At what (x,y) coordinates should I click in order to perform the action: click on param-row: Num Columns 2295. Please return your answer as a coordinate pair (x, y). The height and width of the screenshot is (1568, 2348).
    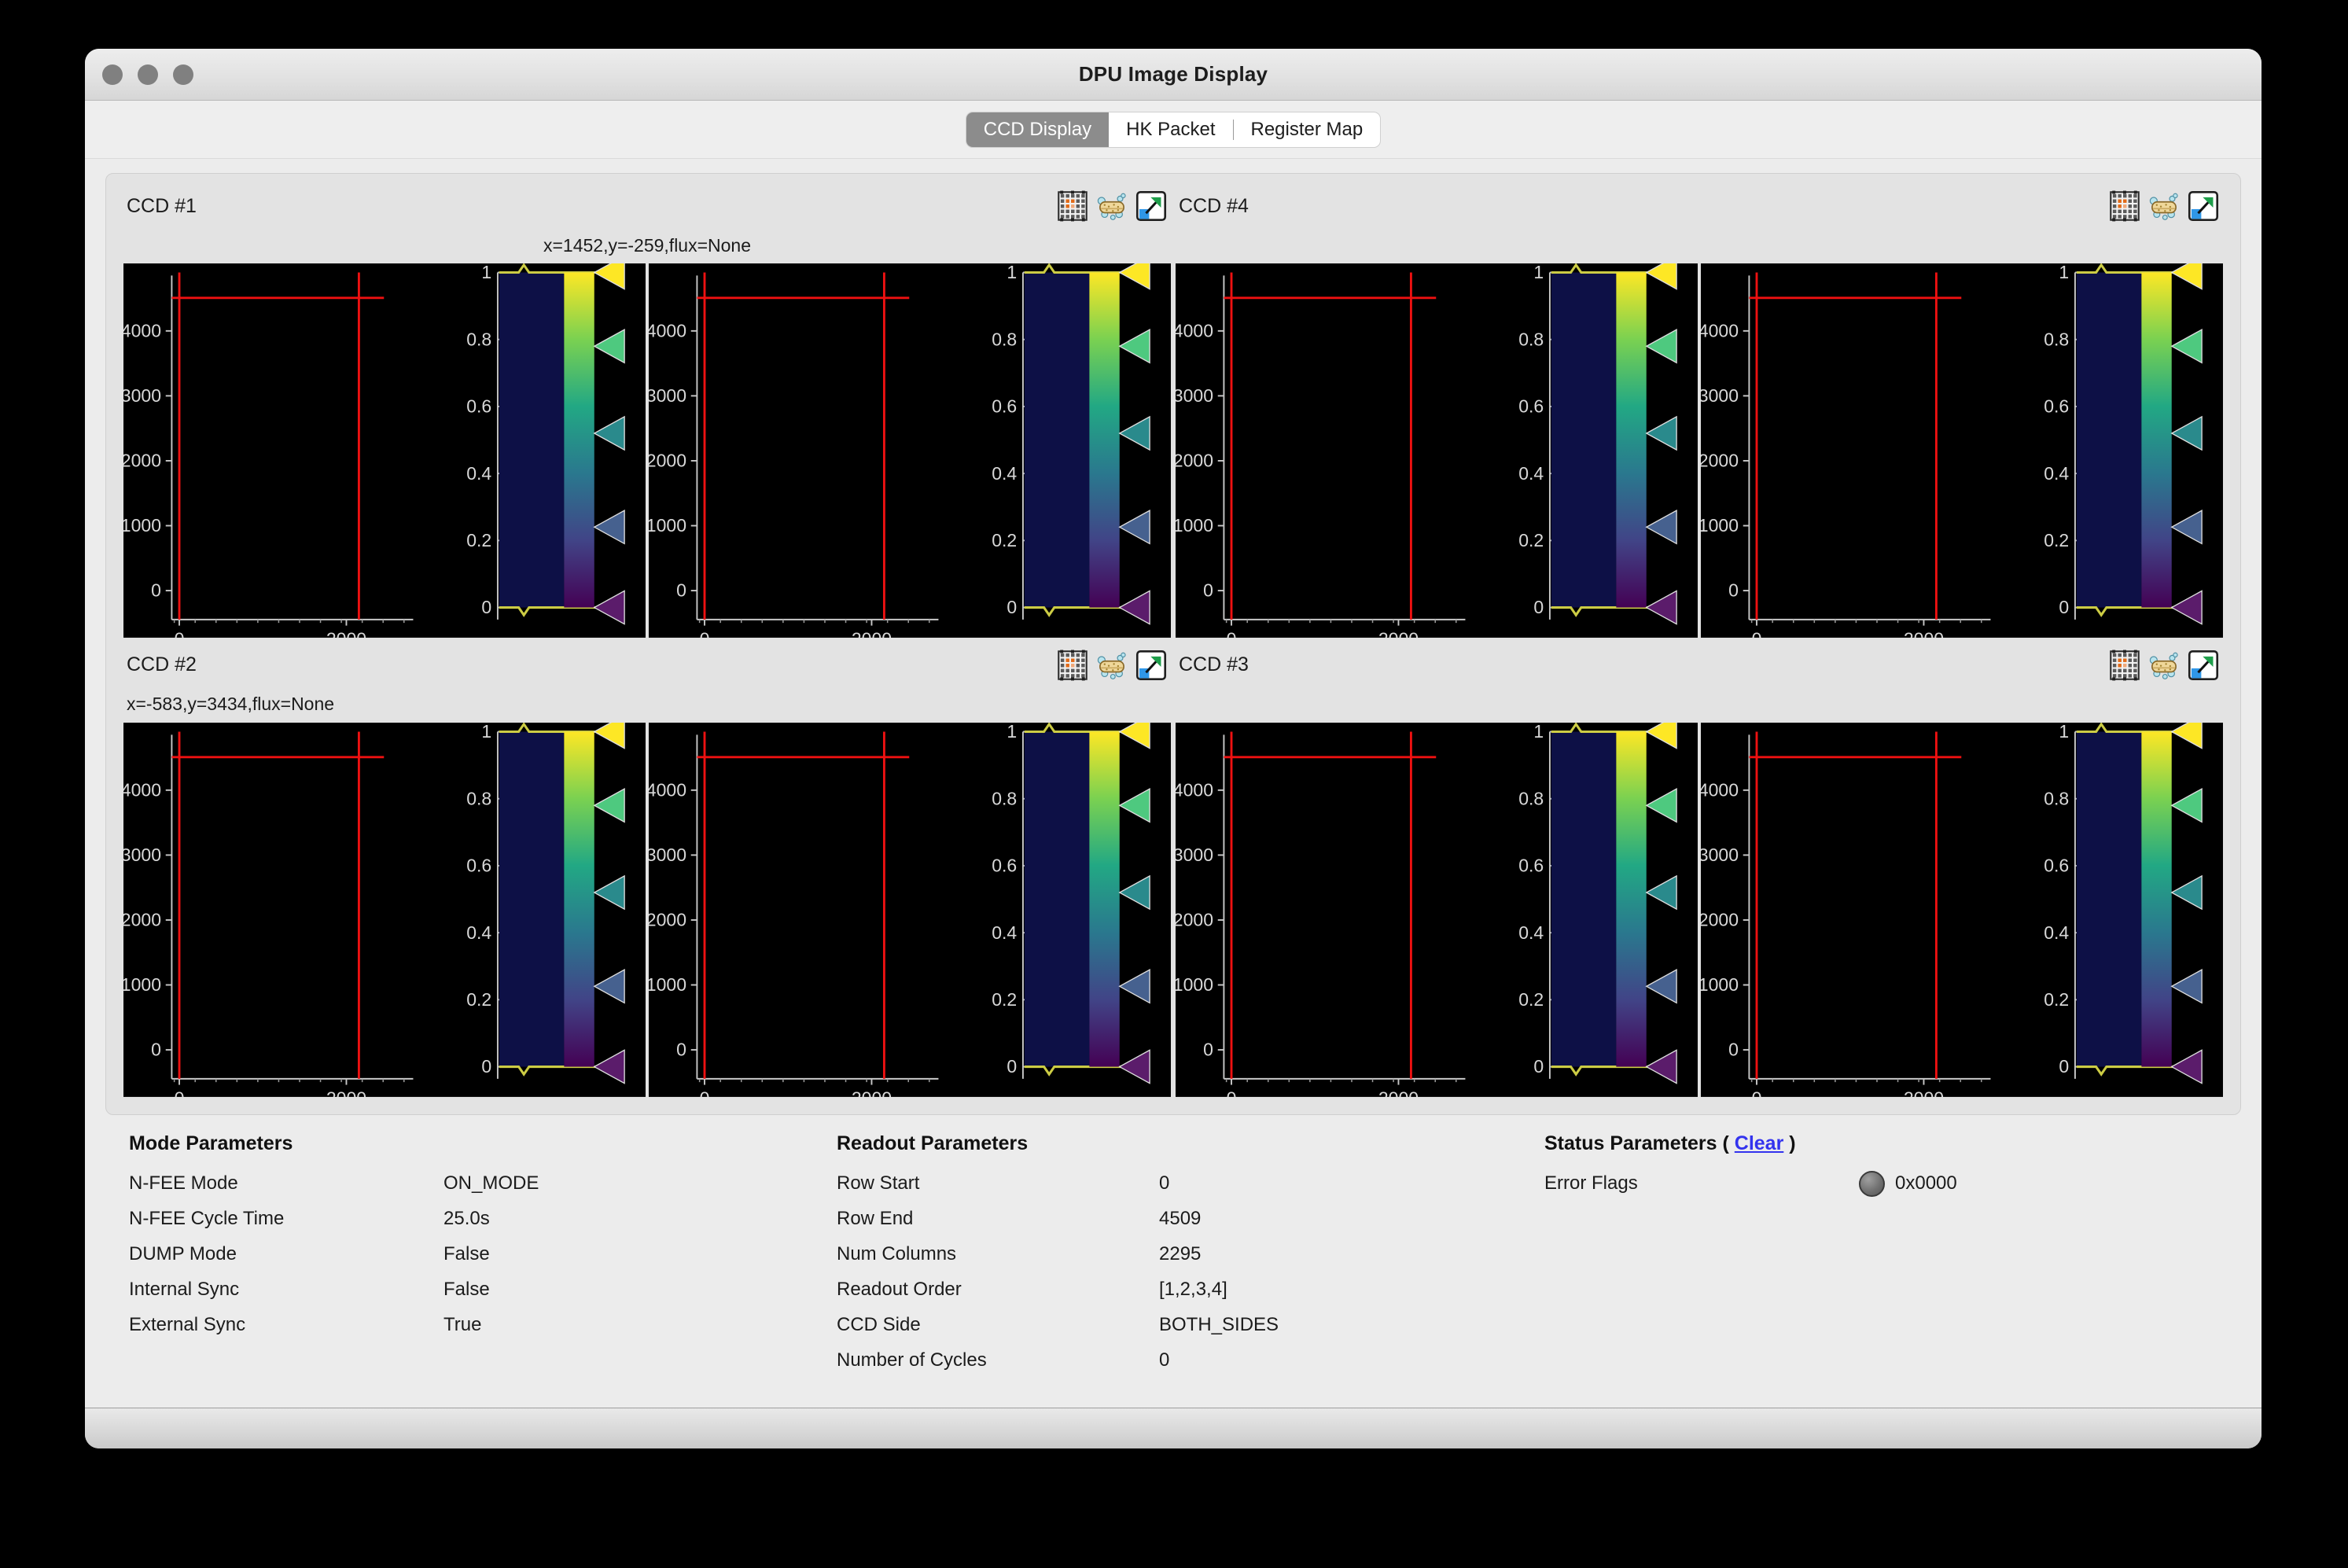
    Looking at the image, I should click on (1190, 1254).